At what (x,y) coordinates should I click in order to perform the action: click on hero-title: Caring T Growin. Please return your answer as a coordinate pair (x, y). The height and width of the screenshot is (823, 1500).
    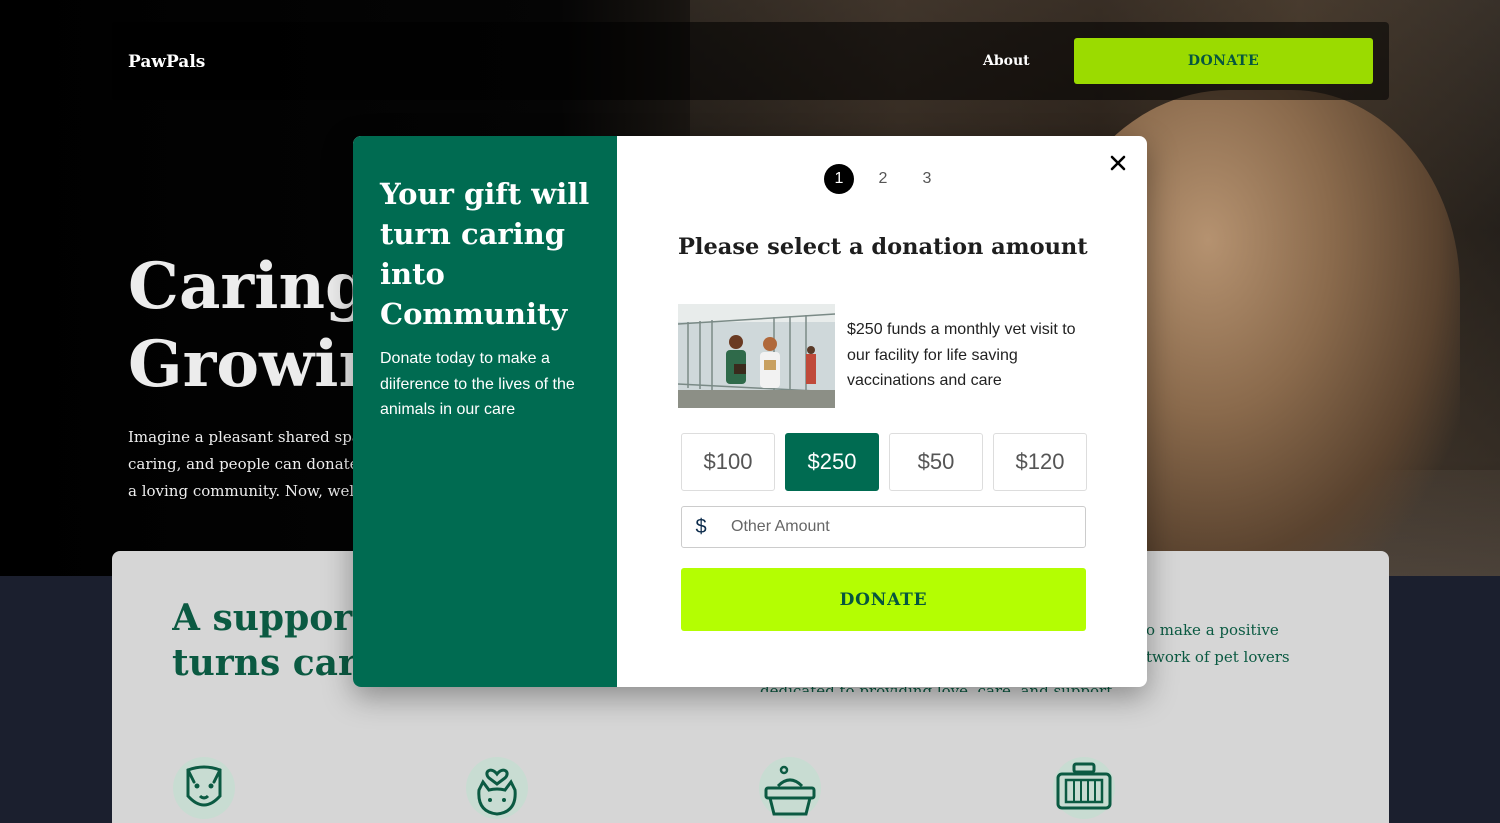
    Looking at the image, I should click on (243, 326).